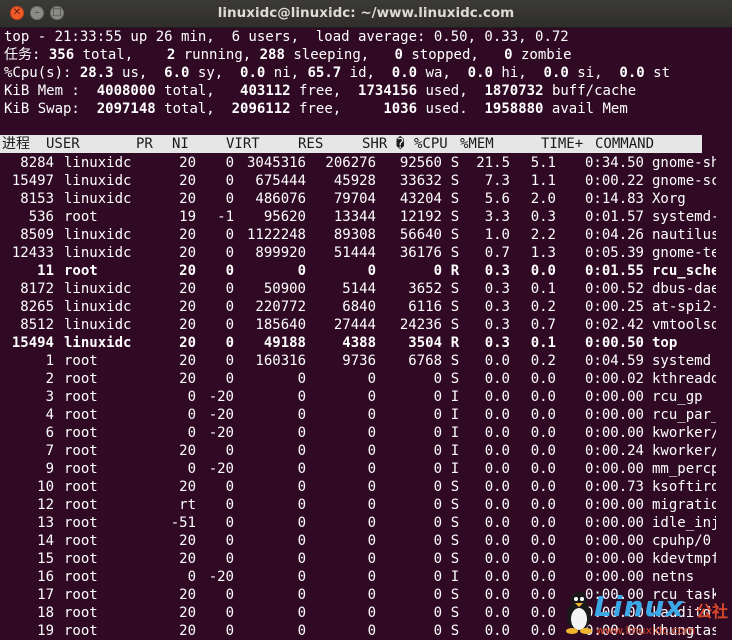 This screenshot has height=640, width=732. Describe the element at coordinates (358, 379) in the screenshot. I see `table-row: 2 root 20 0 0 0 0 S 0.0 0.0 0:00.02 kthreadd` at that location.